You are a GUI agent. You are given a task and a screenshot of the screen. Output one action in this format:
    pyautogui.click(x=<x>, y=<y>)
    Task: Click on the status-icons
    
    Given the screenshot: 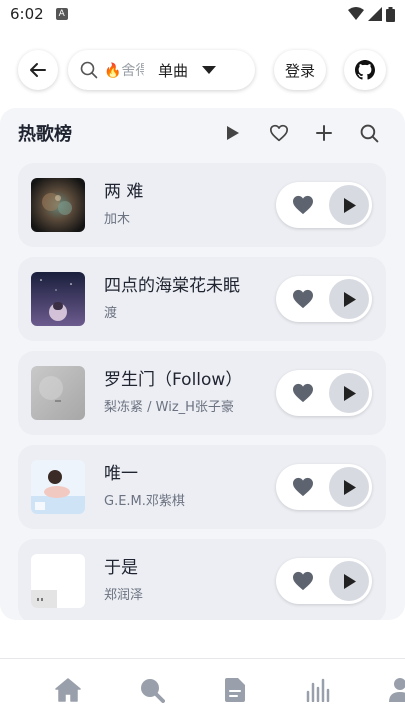 What is the action you would take?
    pyautogui.click(x=371, y=14)
    